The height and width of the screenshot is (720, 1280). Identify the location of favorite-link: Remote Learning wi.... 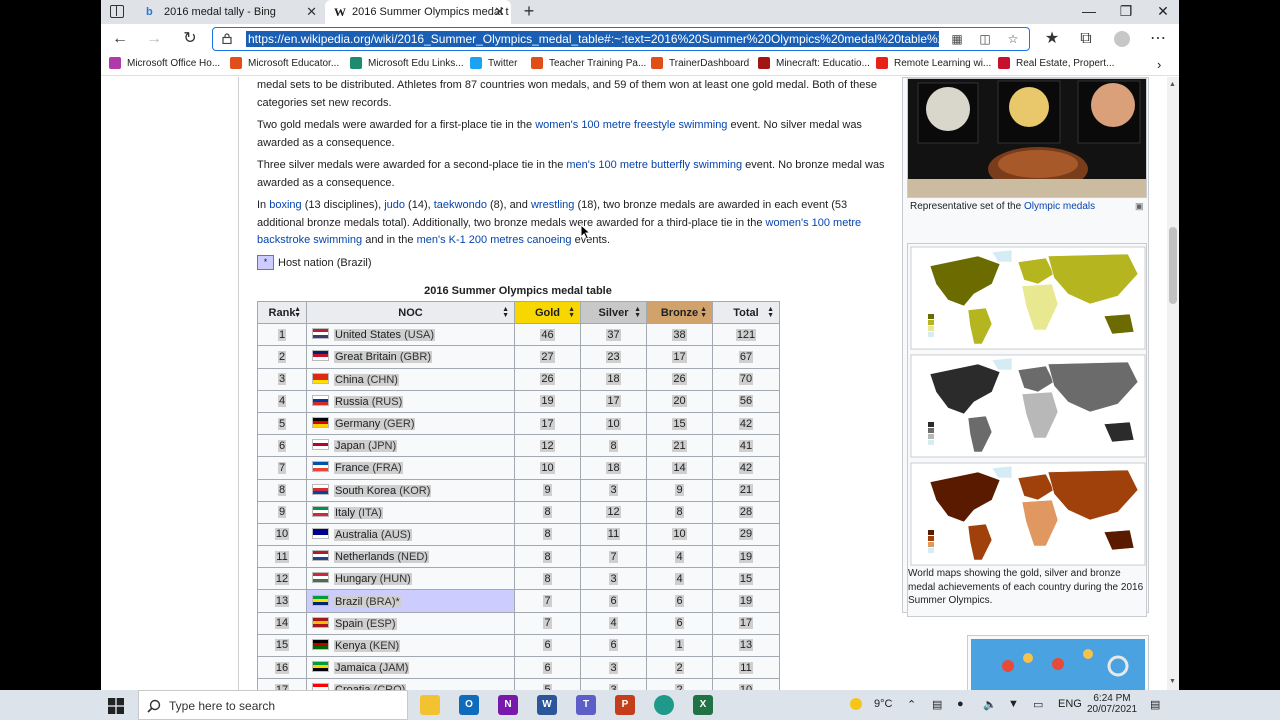
(933, 63).